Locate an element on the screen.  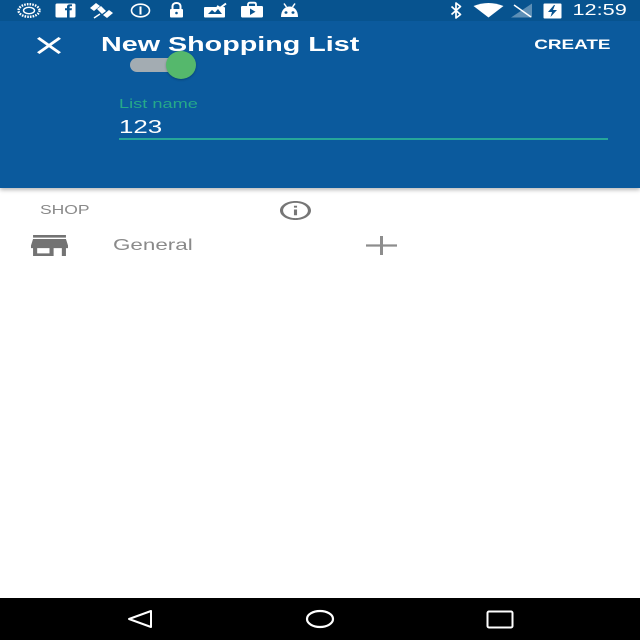
close-icon is located at coordinates (49, 45).